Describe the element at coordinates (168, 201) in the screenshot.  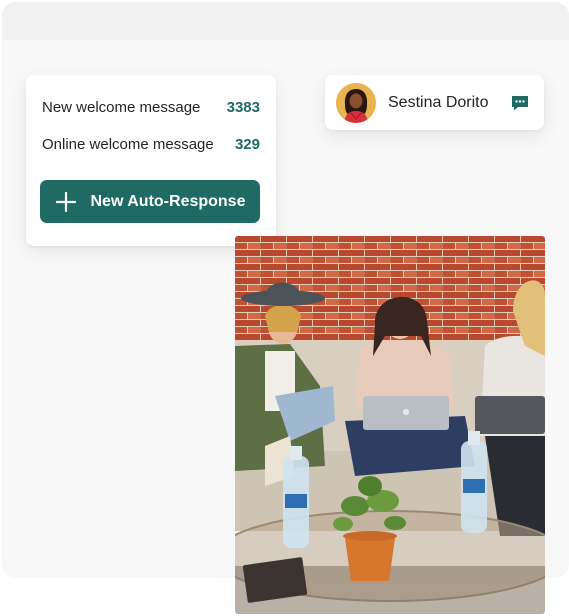
I see `new-auto-response-label: New Auto-Response` at that location.